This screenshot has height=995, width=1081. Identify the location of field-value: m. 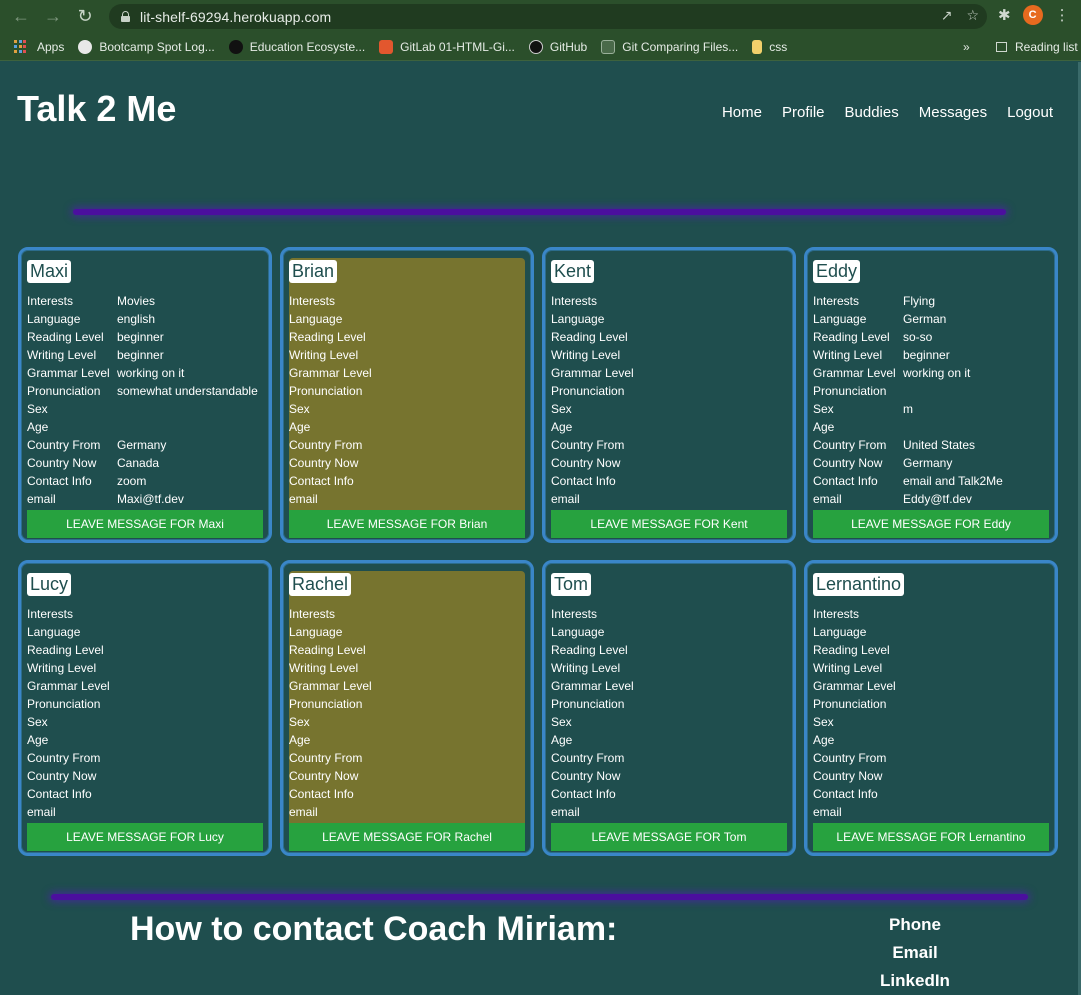
(908, 409).